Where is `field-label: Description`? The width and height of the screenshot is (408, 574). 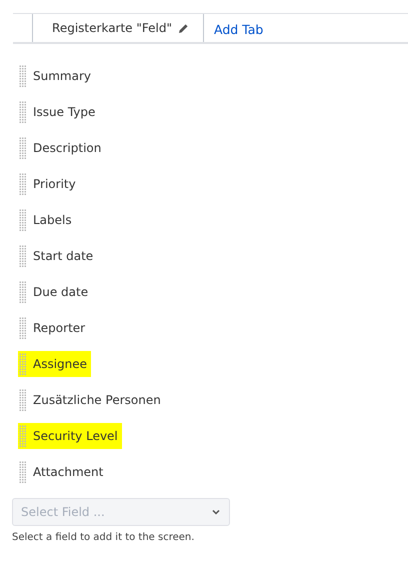
field-label: Description is located at coordinates (67, 148).